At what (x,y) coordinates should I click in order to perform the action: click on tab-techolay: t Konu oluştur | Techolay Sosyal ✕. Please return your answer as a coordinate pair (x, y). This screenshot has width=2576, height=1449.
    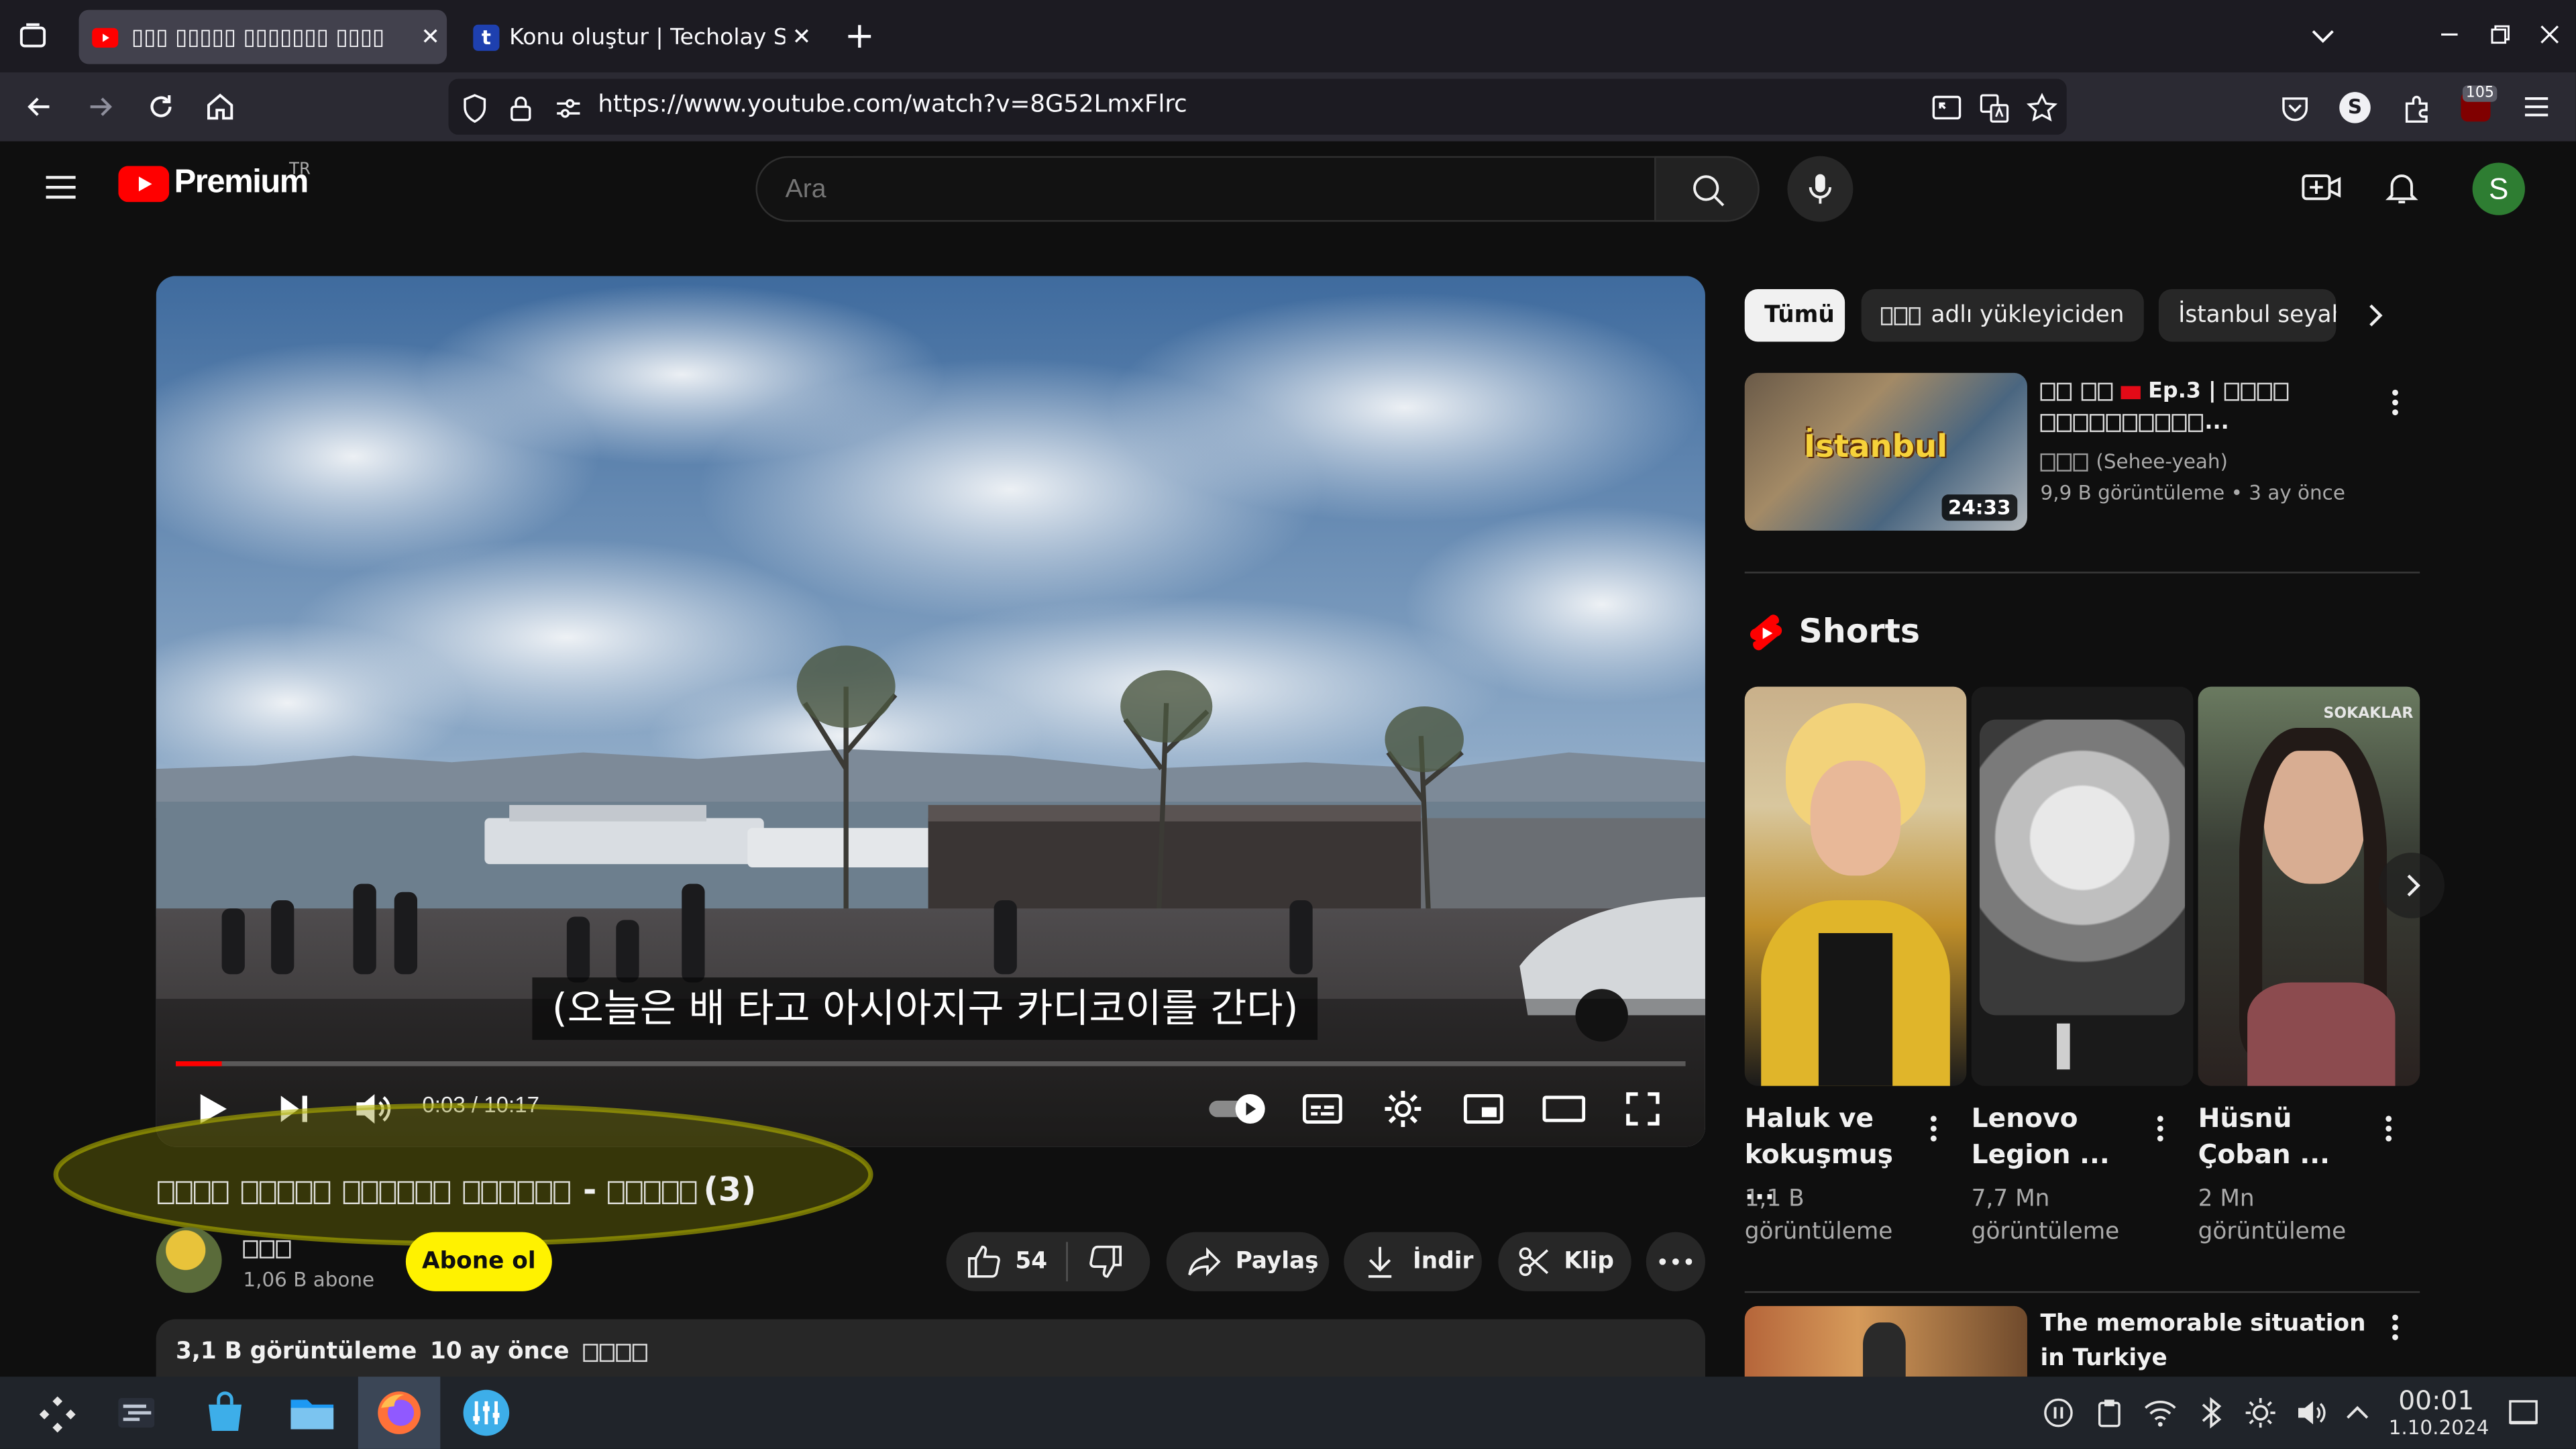
    Looking at the image, I should click on (639, 37).